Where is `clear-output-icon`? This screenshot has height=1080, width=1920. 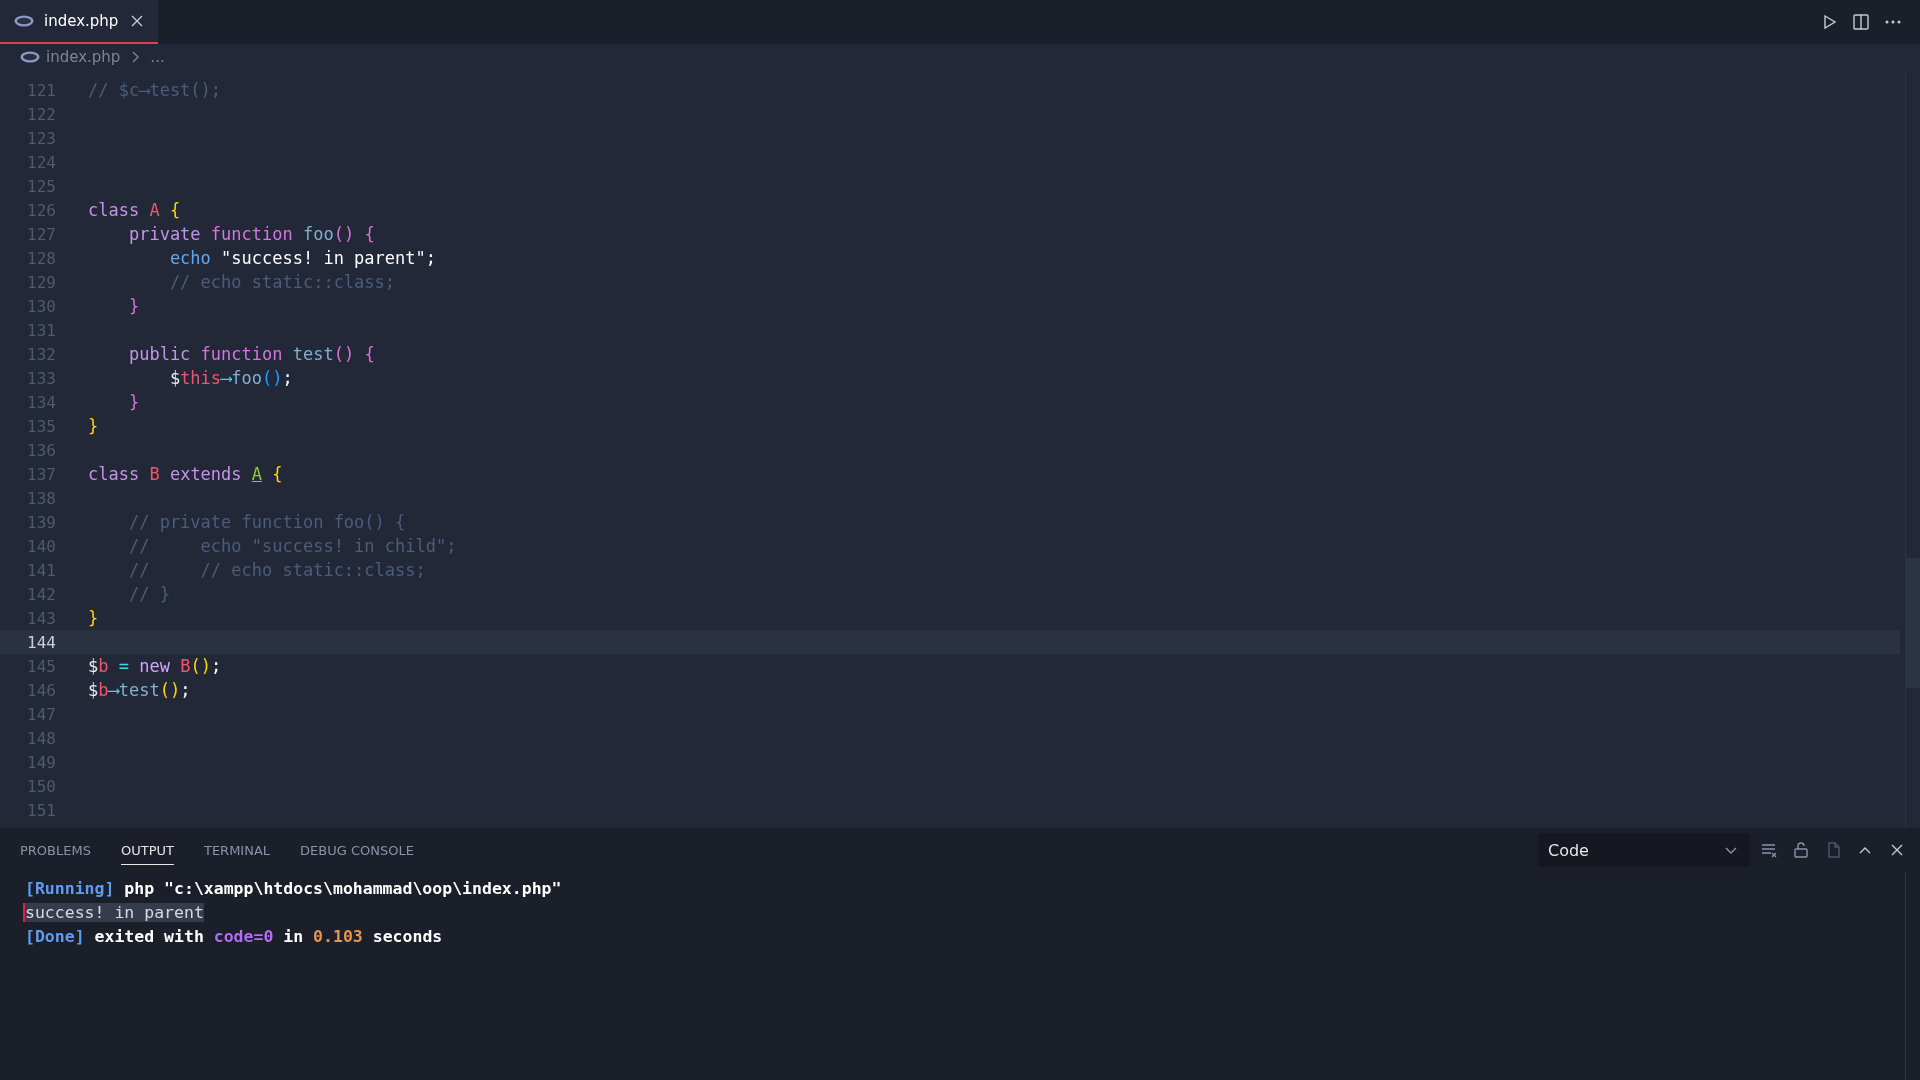 clear-output-icon is located at coordinates (1769, 850).